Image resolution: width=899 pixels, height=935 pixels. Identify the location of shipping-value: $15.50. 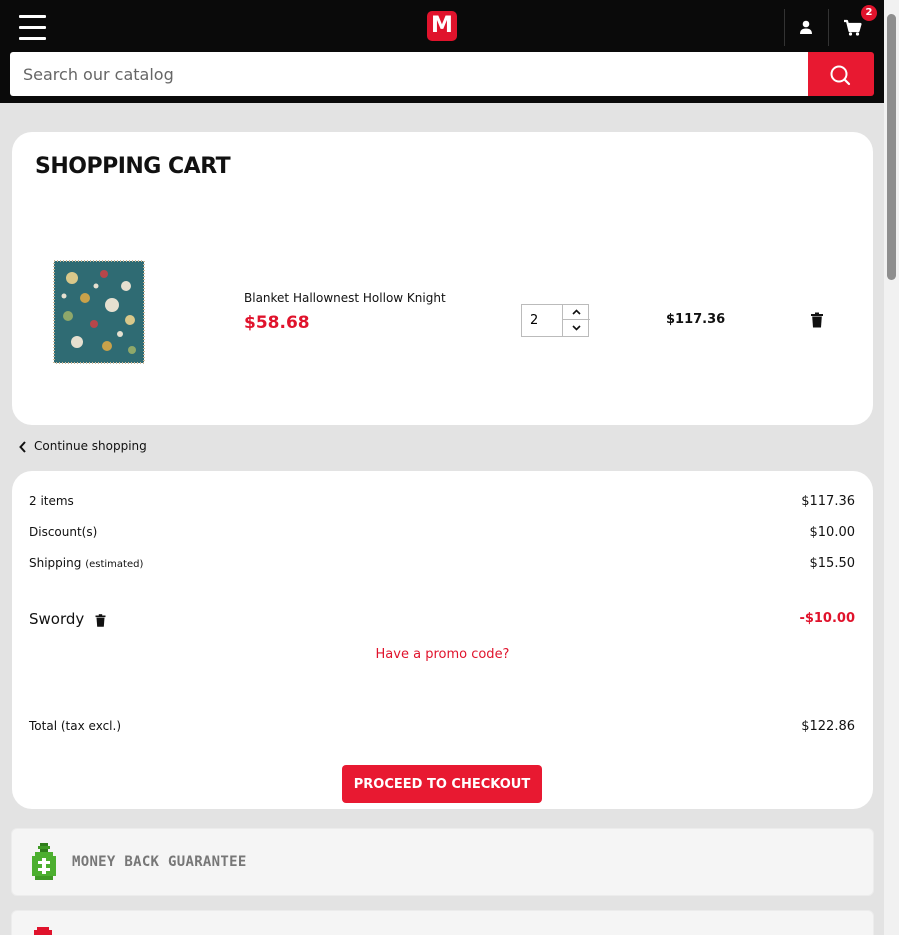
(832, 563).